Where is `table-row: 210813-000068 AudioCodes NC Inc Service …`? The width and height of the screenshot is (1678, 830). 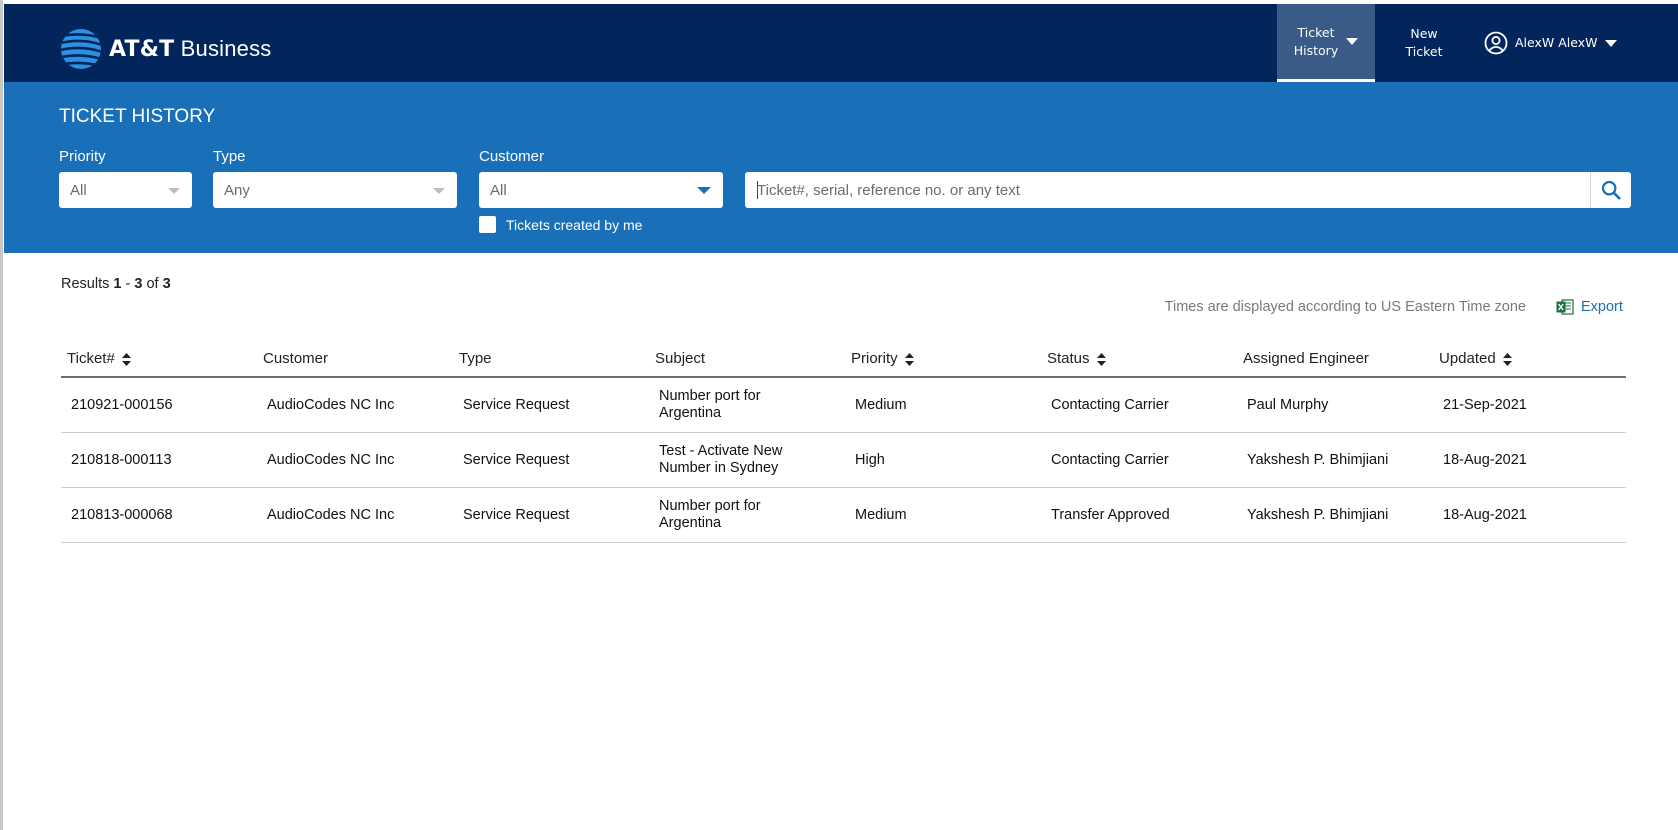 table-row: 210813-000068 AudioCodes NC Inc Service … is located at coordinates (843, 515).